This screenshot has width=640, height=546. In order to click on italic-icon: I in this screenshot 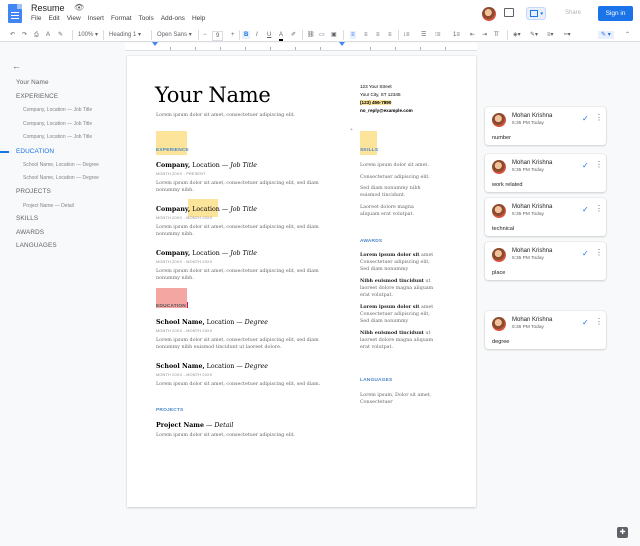, I will do `click(257, 35)`.